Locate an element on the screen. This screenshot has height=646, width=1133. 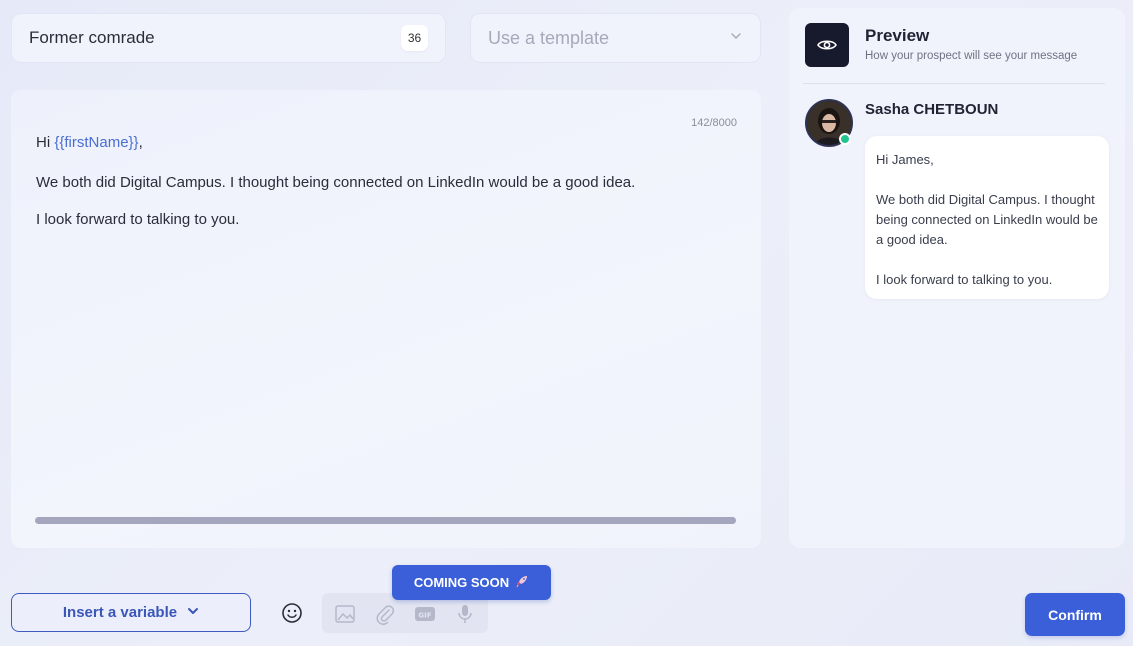
insert-variable-button: Insert a variable is located at coordinates (131, 612).